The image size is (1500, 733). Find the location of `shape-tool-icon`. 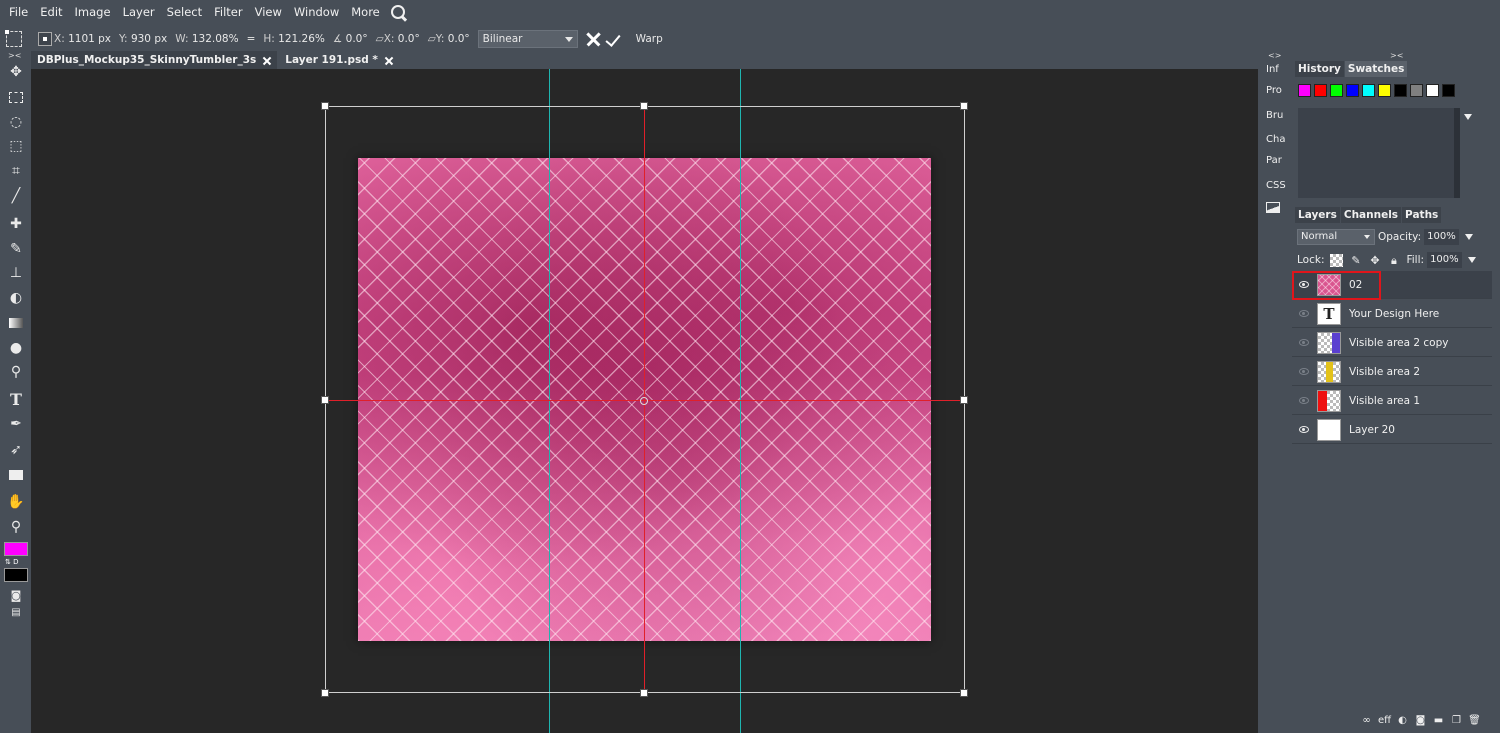

shape-tool-icon is located at coordinates (16, 475).